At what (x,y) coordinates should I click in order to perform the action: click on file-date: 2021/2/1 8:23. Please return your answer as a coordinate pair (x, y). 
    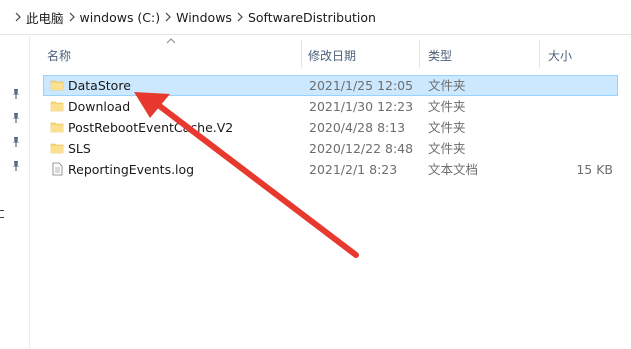
    Looking at the image, I should click on (353, 169).